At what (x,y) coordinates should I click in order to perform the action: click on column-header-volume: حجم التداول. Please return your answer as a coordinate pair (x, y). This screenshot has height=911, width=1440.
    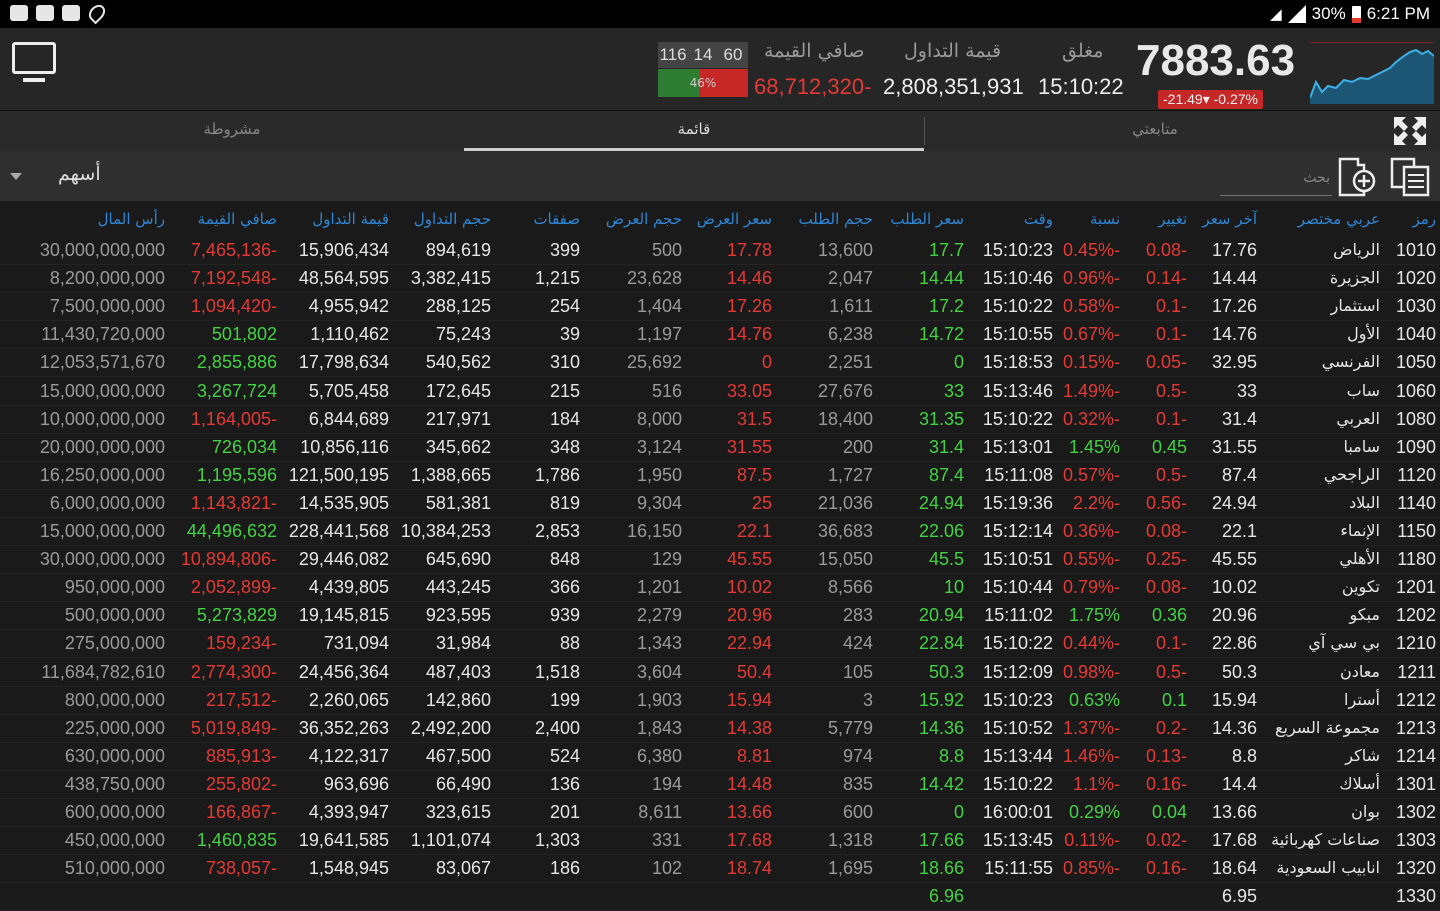
    Looking at the image, I should click on (431, 219).